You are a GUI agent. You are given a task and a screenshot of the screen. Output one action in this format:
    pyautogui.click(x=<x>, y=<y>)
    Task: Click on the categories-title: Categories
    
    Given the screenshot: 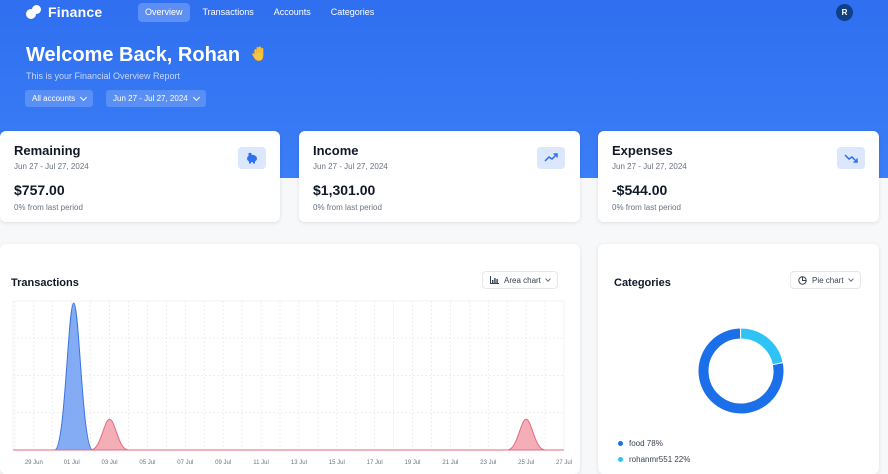 What is the action you would take?
    pyautogui.click(x=642, y=283)
    